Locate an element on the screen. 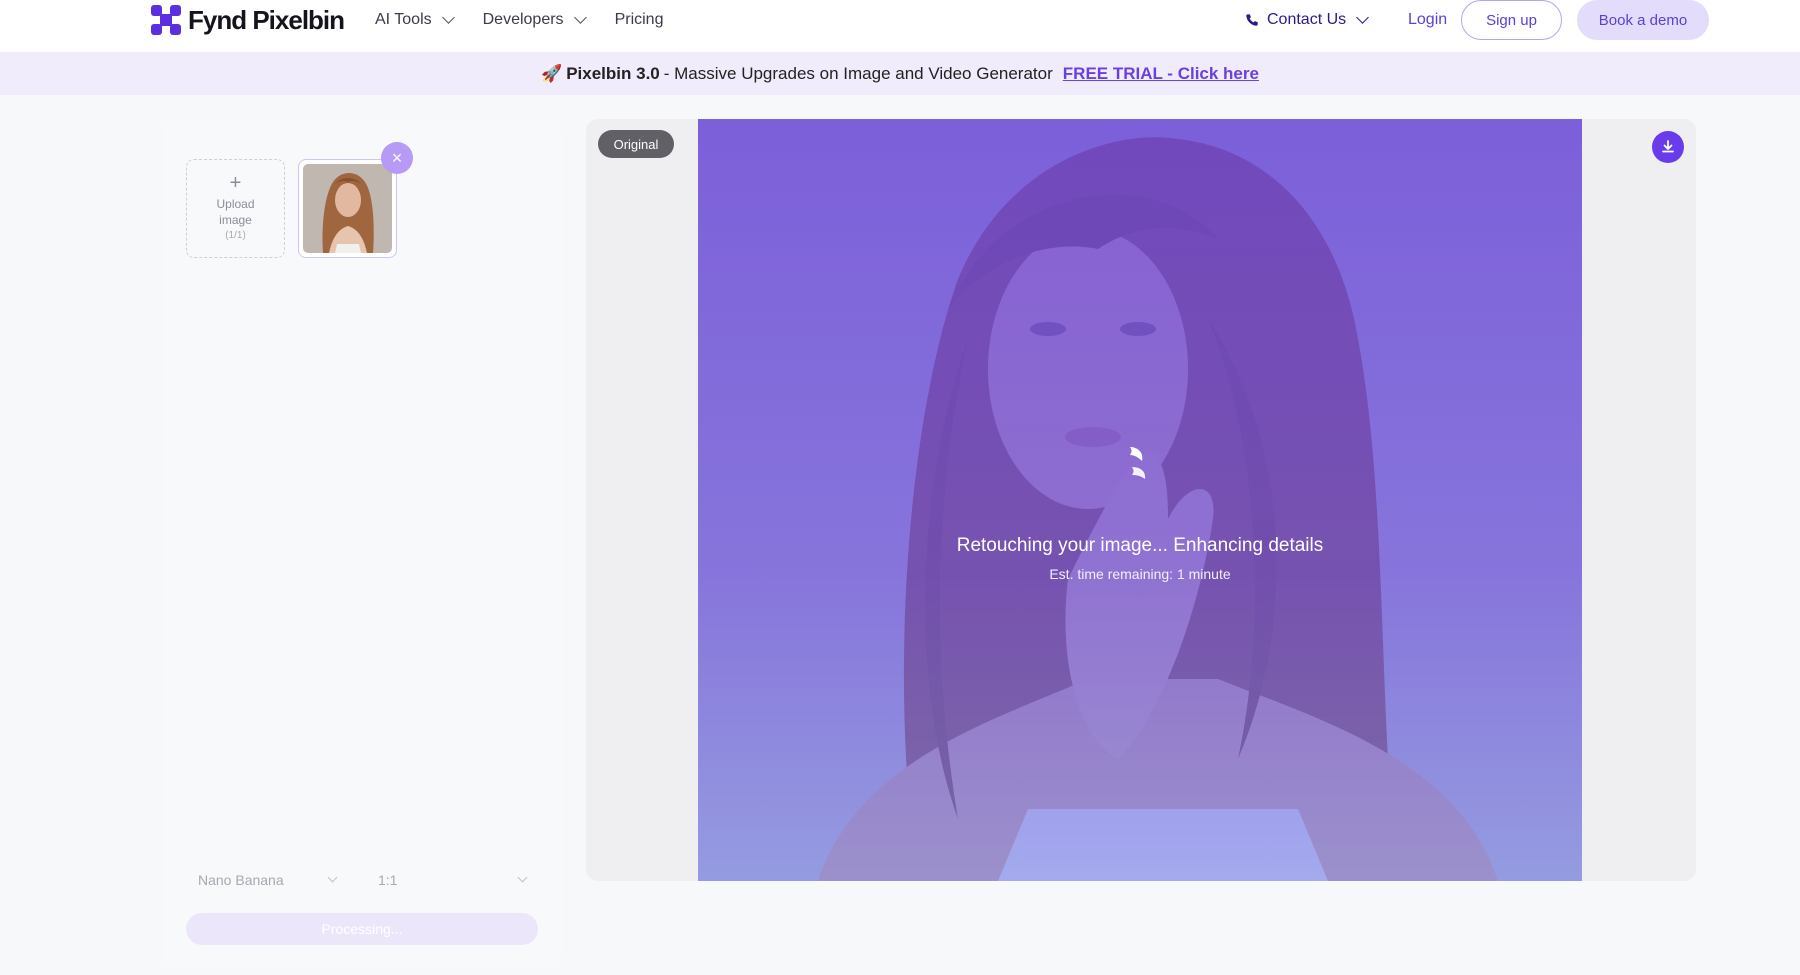 The height and width of the screenshot is (975, 1800). uploaded-image-thumbnail is located at coordinates (347, 208).